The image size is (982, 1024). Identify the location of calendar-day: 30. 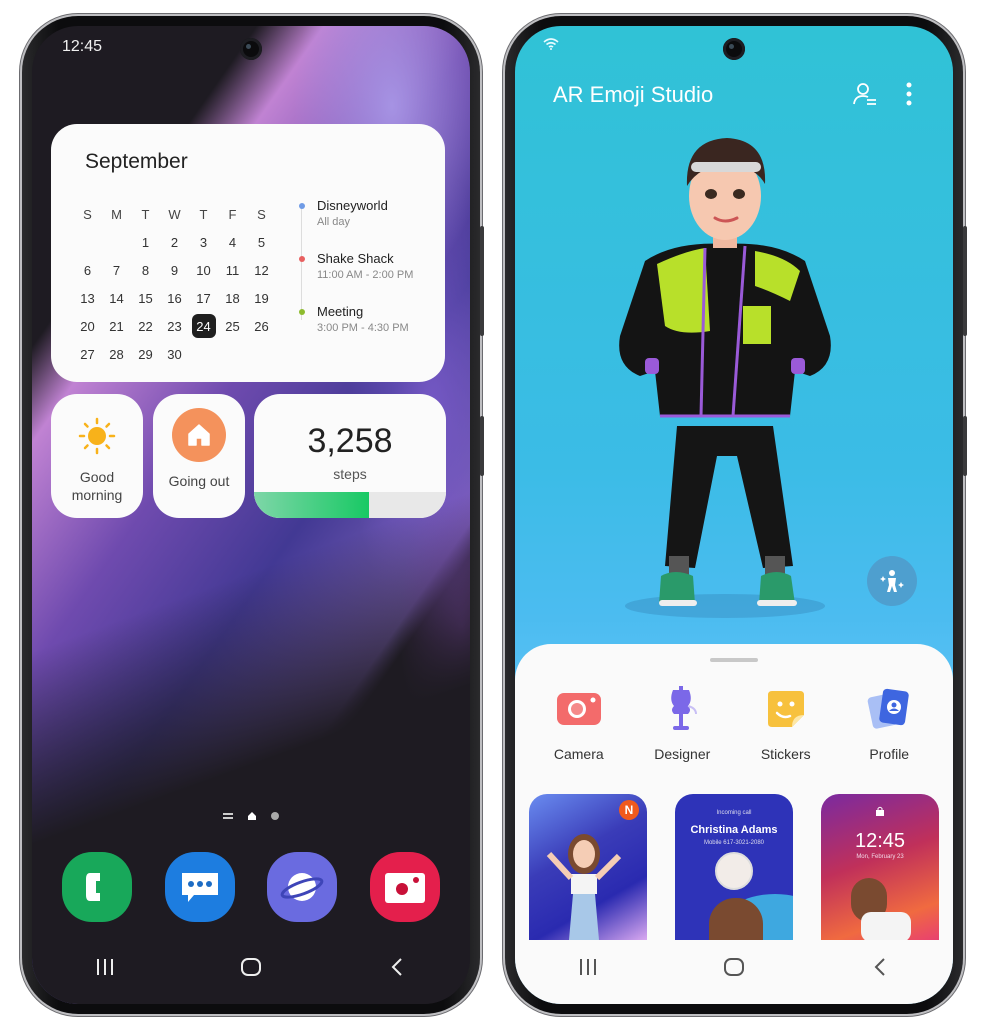
(174, 354).